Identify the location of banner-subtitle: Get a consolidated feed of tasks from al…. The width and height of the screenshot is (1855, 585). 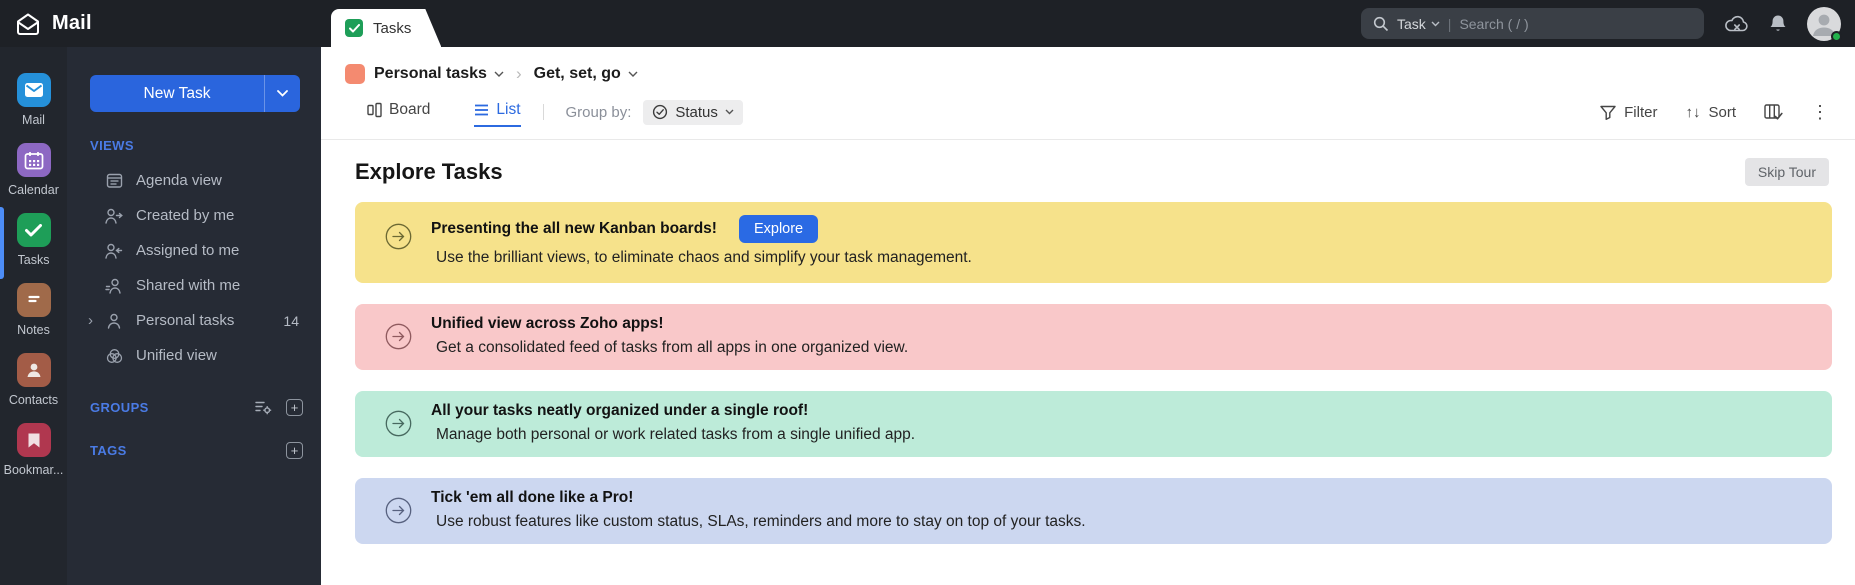
(672, 347).